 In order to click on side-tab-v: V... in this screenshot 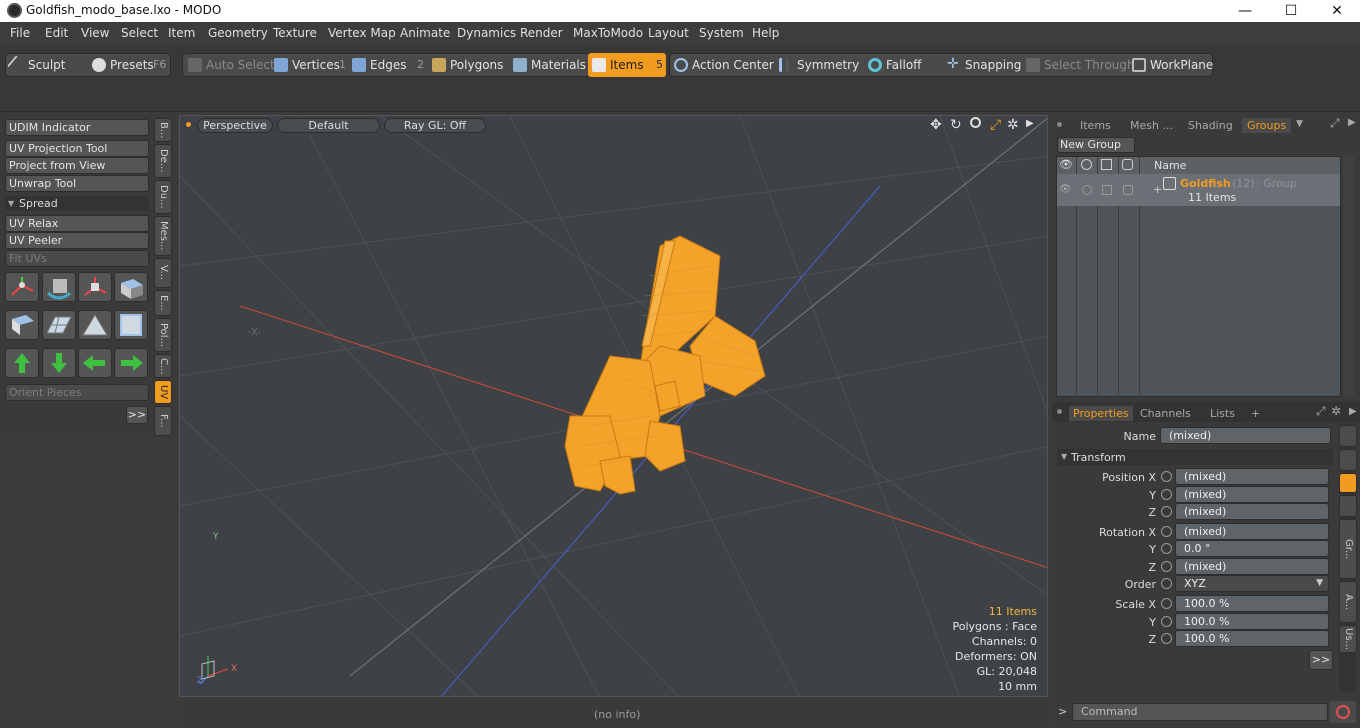, I will do `click(163, 273)`.